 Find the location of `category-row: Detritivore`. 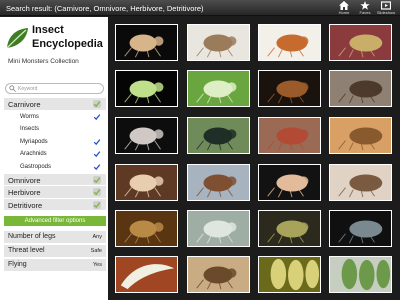

category-row: Detritivore is located at coordinates (55, 205).